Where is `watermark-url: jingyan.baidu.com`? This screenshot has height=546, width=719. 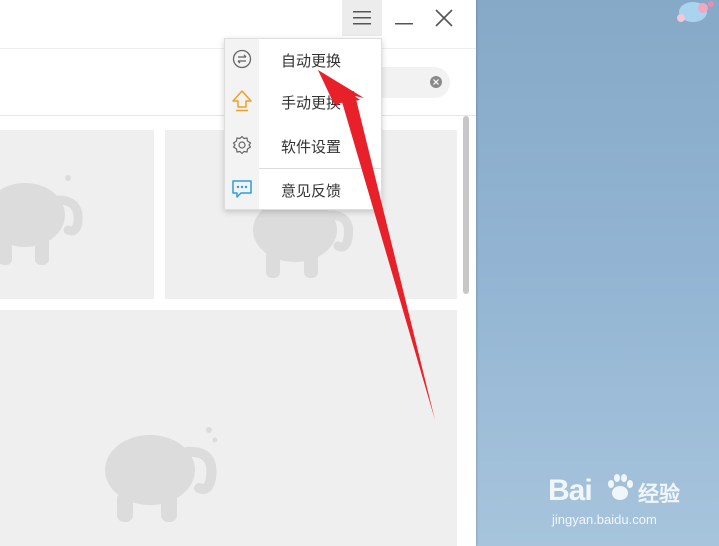 watermark-url: jingyan.baidu.com is located at coordinates (604, 519).